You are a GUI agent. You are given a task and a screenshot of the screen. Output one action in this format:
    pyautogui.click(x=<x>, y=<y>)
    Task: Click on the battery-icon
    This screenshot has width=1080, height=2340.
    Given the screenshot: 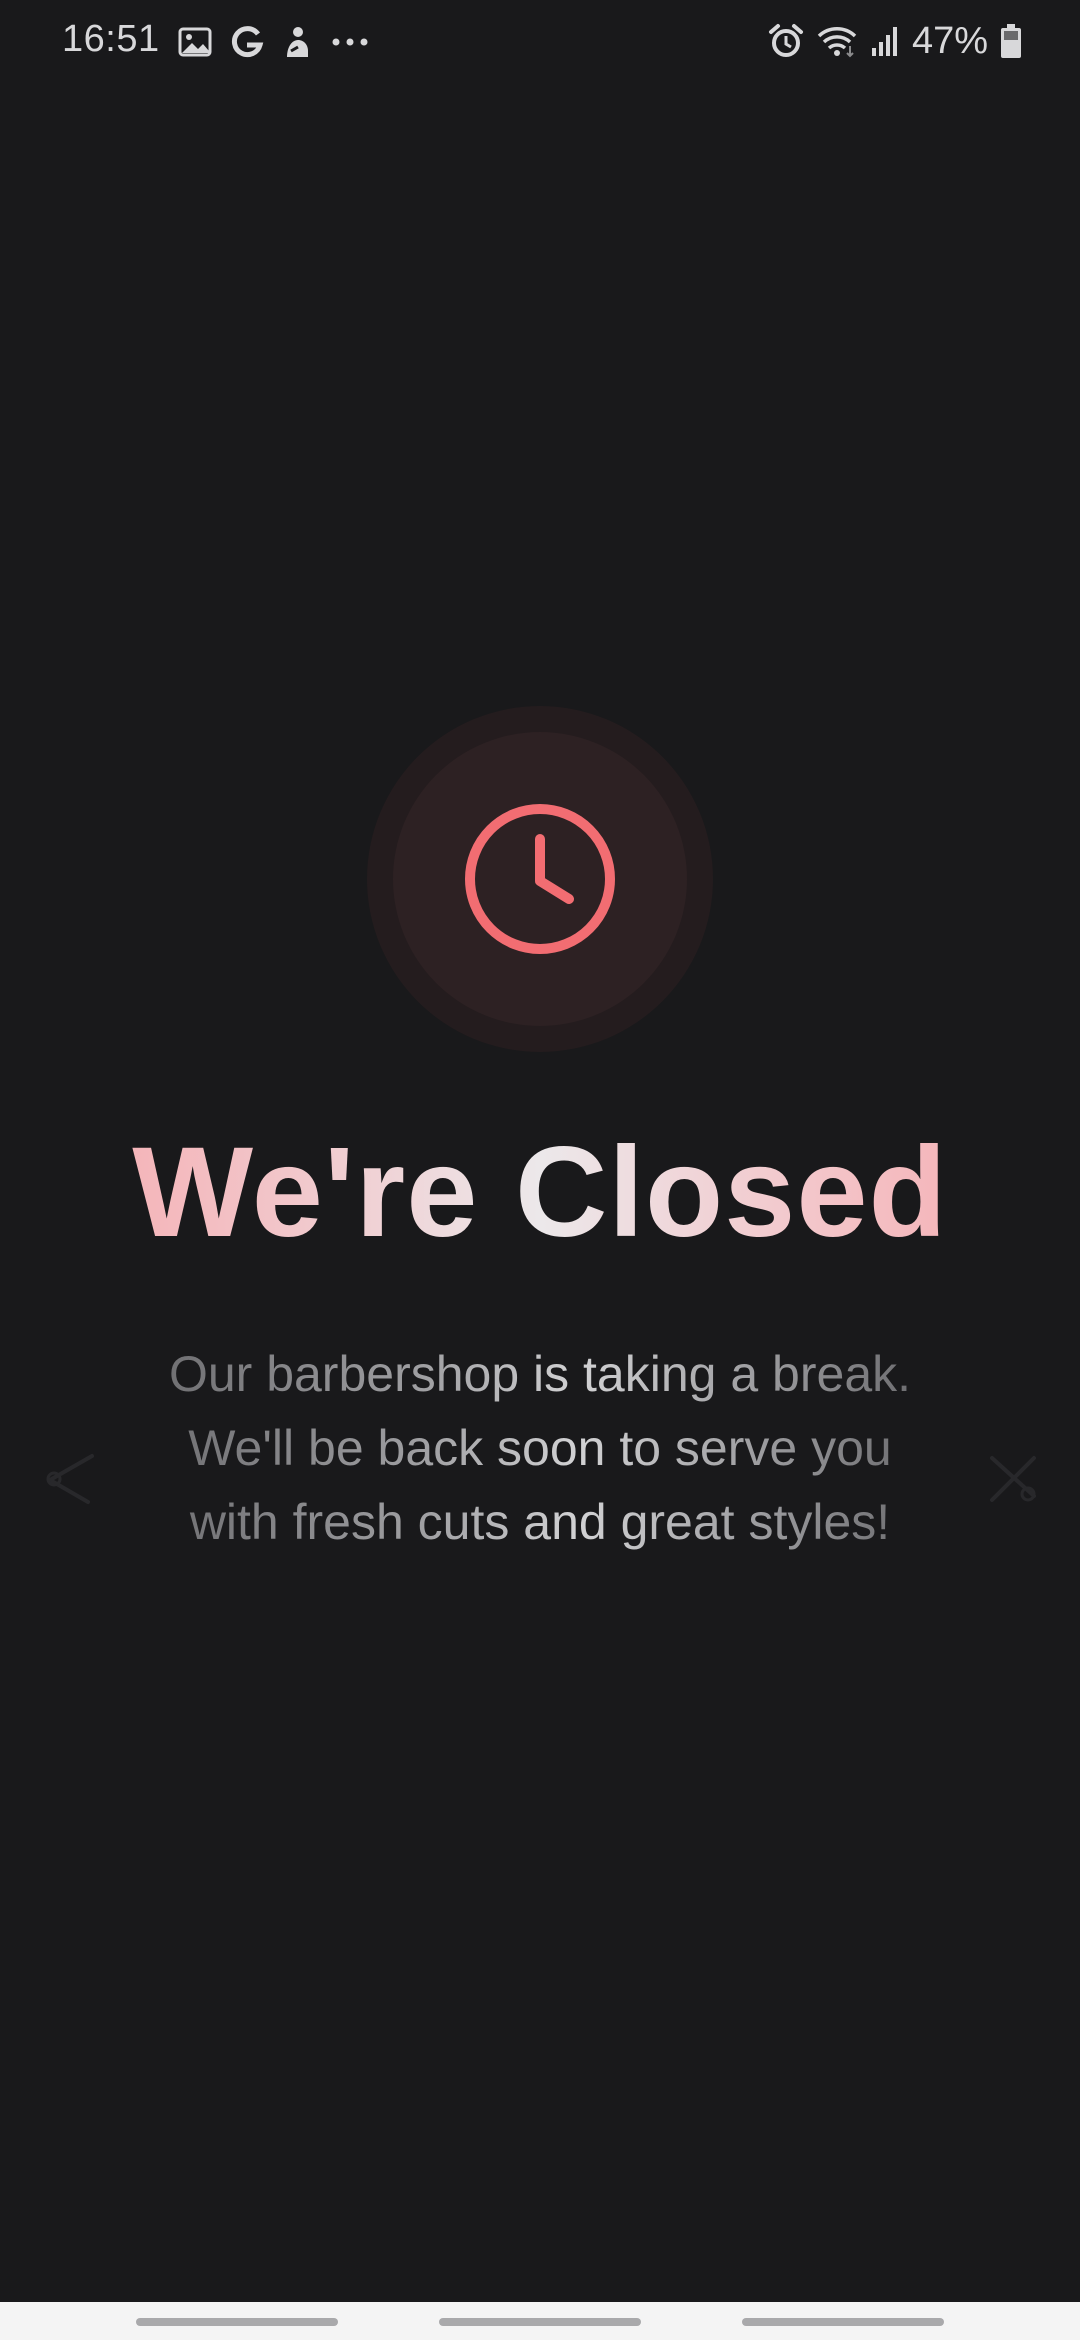 What is the action you would take?
    pyautogui.click(x=1011, y=41)
    